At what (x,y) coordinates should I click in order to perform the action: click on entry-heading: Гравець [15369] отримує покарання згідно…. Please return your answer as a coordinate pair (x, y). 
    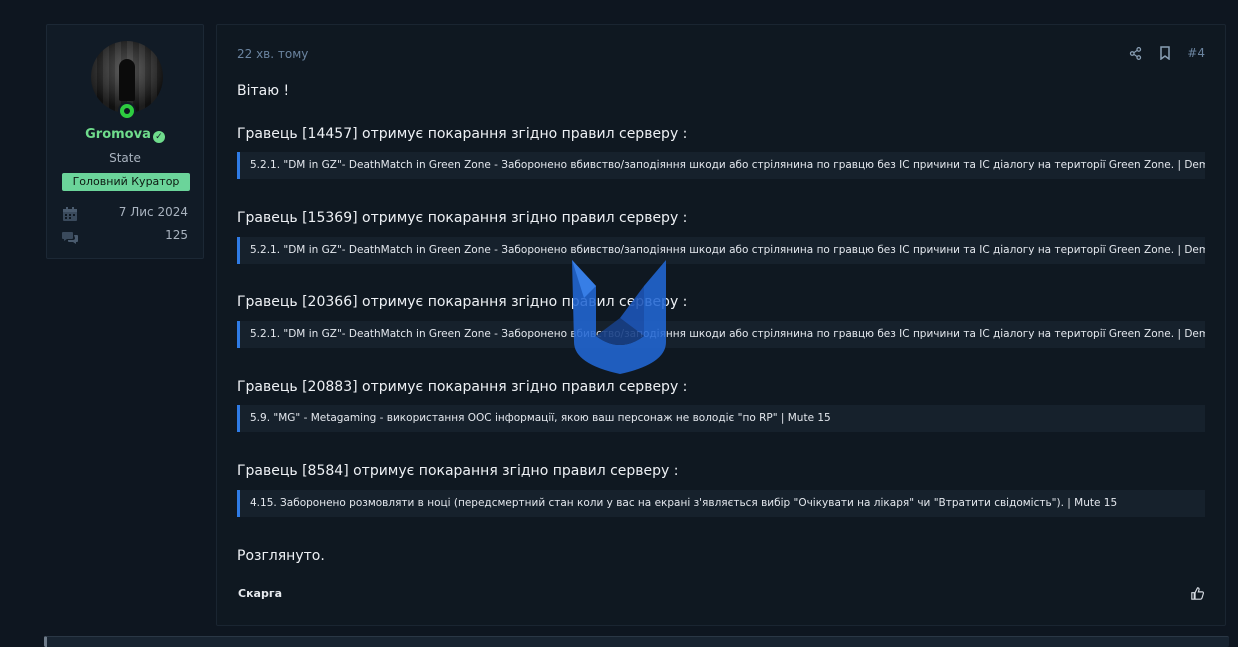
    Looking at the image, I should click on (462, 218).